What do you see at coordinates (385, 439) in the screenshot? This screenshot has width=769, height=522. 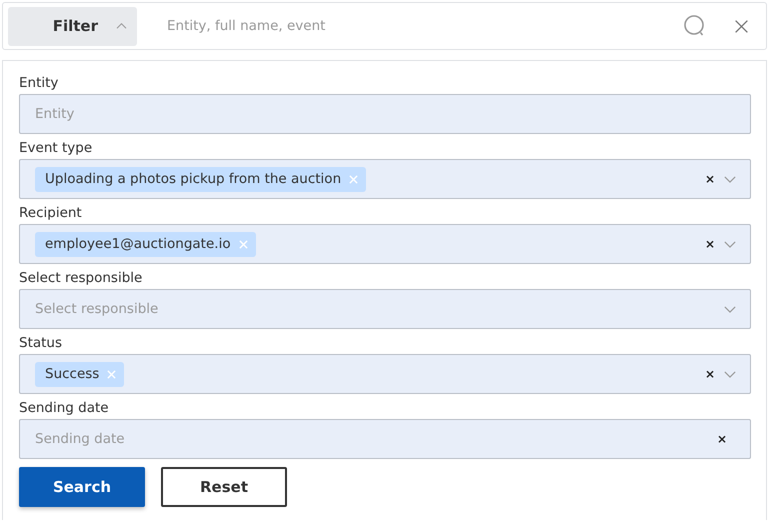 I see `date-field: Sending date ×` at bounding box center [385, 439].